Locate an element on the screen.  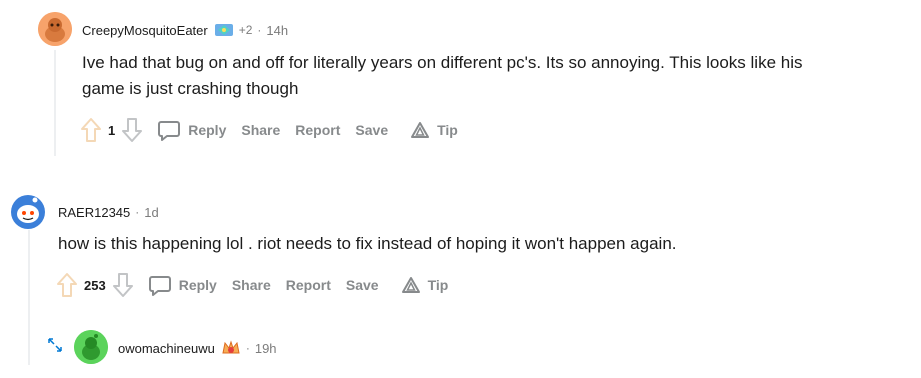
vote-score: 253 is located at coordinates (95, 285).